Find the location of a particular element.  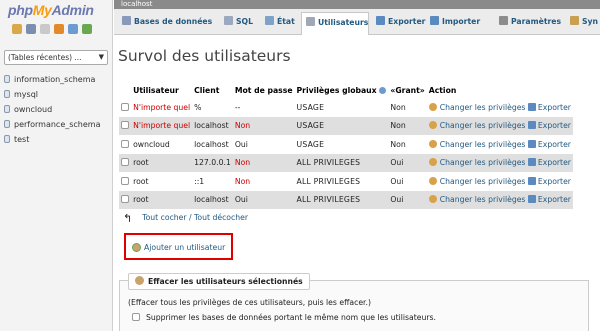

database-item: test is located at coordinates (52, 139).